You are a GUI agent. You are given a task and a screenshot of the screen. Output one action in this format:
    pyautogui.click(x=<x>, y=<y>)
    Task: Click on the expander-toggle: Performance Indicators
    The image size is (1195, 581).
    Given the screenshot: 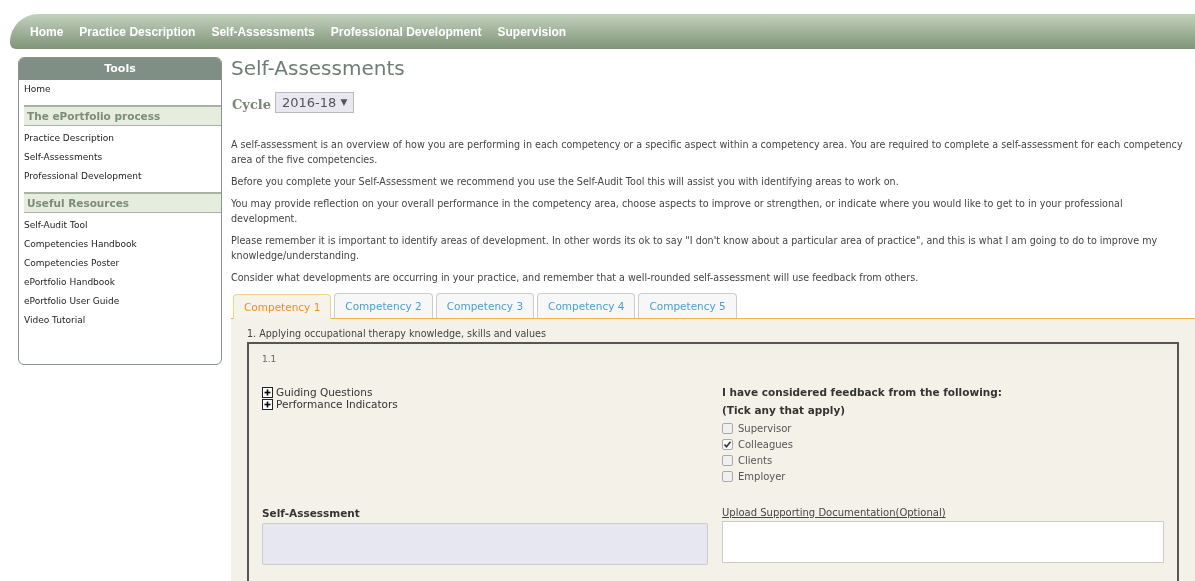 What is the action you would take?
    pyautogui.click(x=485, y=404)
    